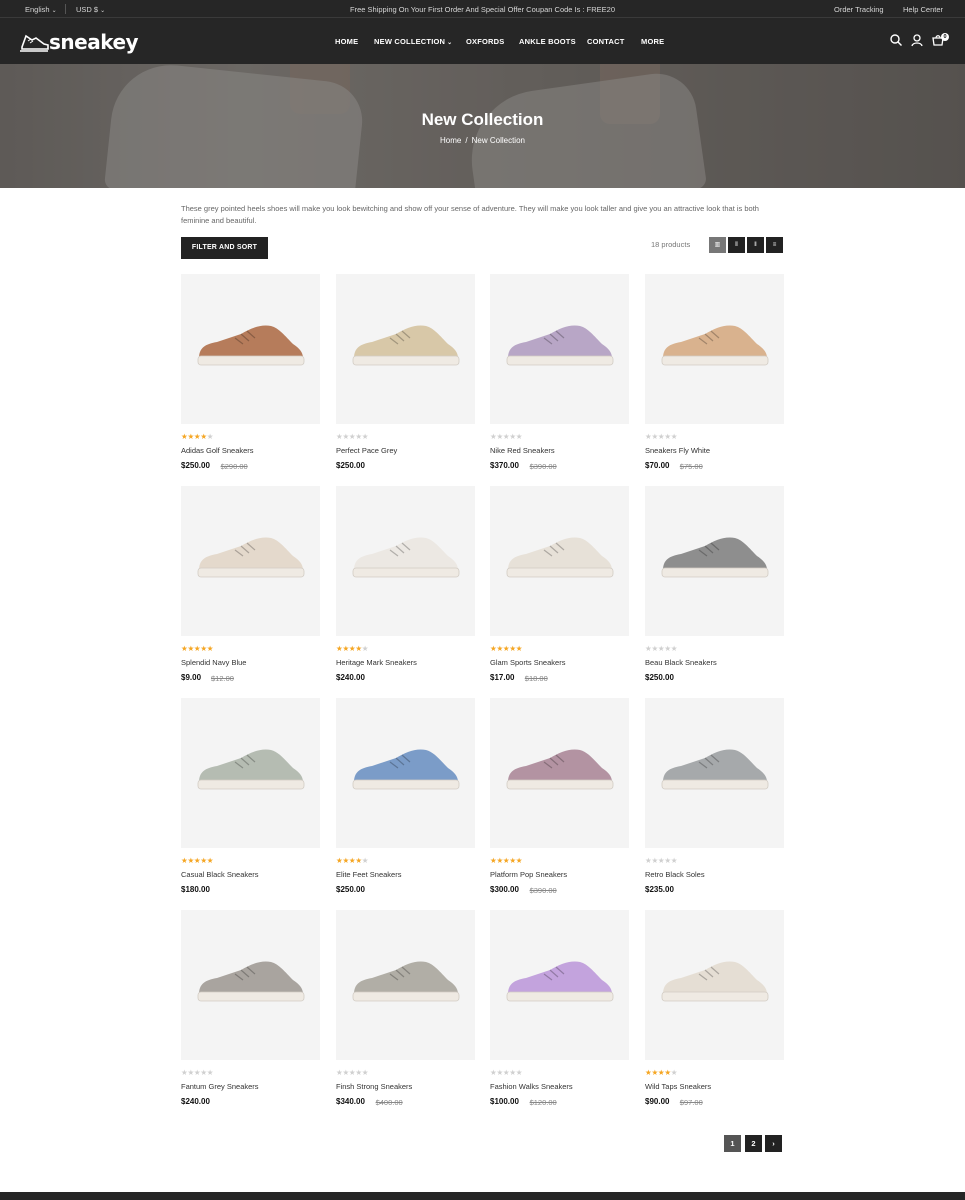 Image resolution: width=965 pixels, height=1200 pixels. Describe the element at coordinates (917, 40) in the screenshot. I see `user-icon` at that location.